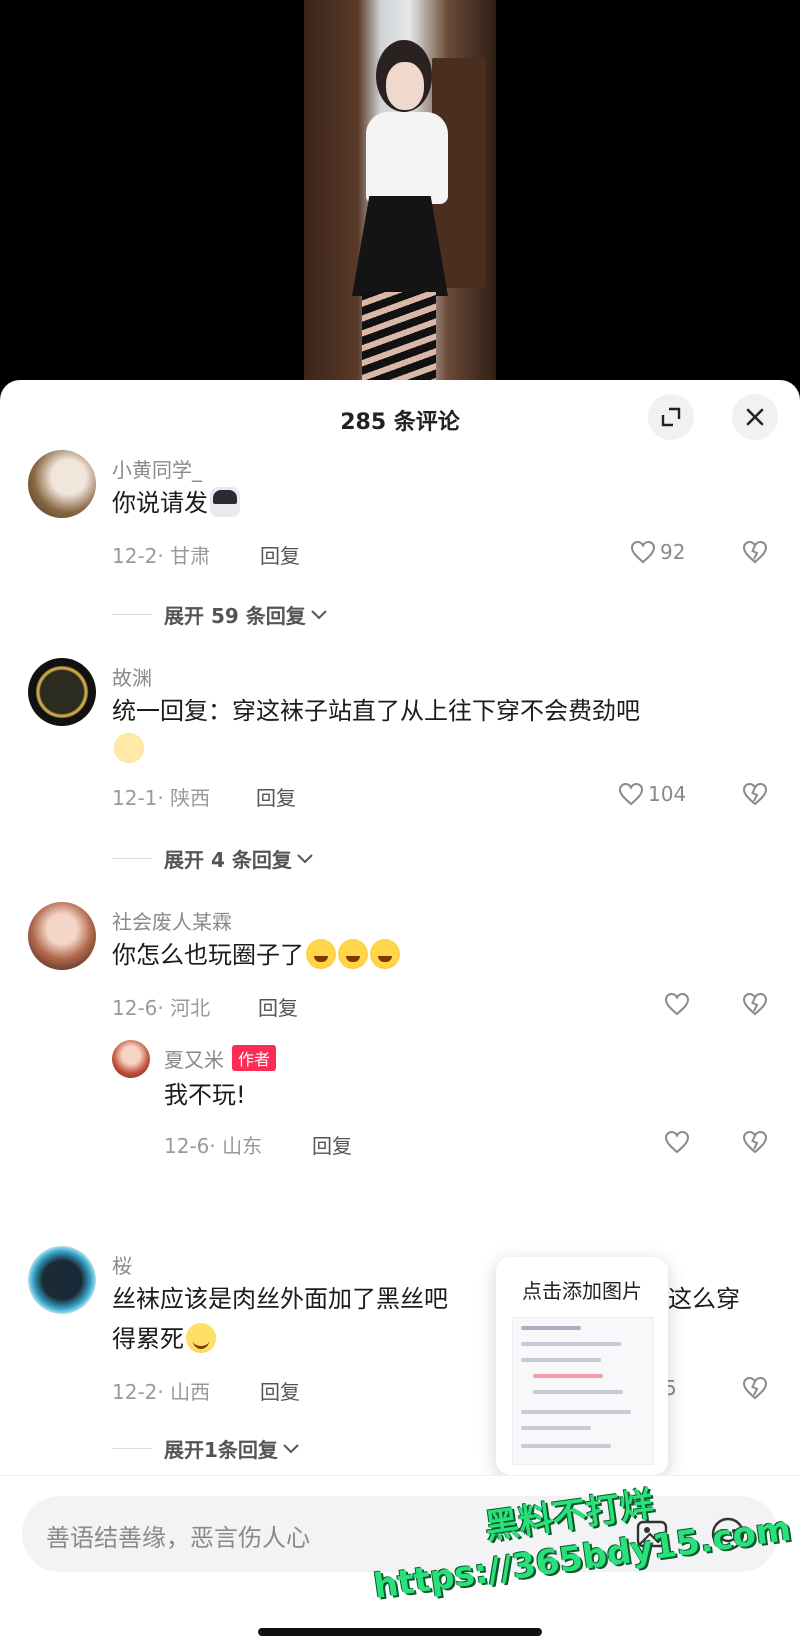  What do you see at coordinates (432, 730) in the screenshot?
I see `comment-text: 统一回复：穿这袜子站直了从上往下穿不会费劲吧` at bounding box center [432, 730].